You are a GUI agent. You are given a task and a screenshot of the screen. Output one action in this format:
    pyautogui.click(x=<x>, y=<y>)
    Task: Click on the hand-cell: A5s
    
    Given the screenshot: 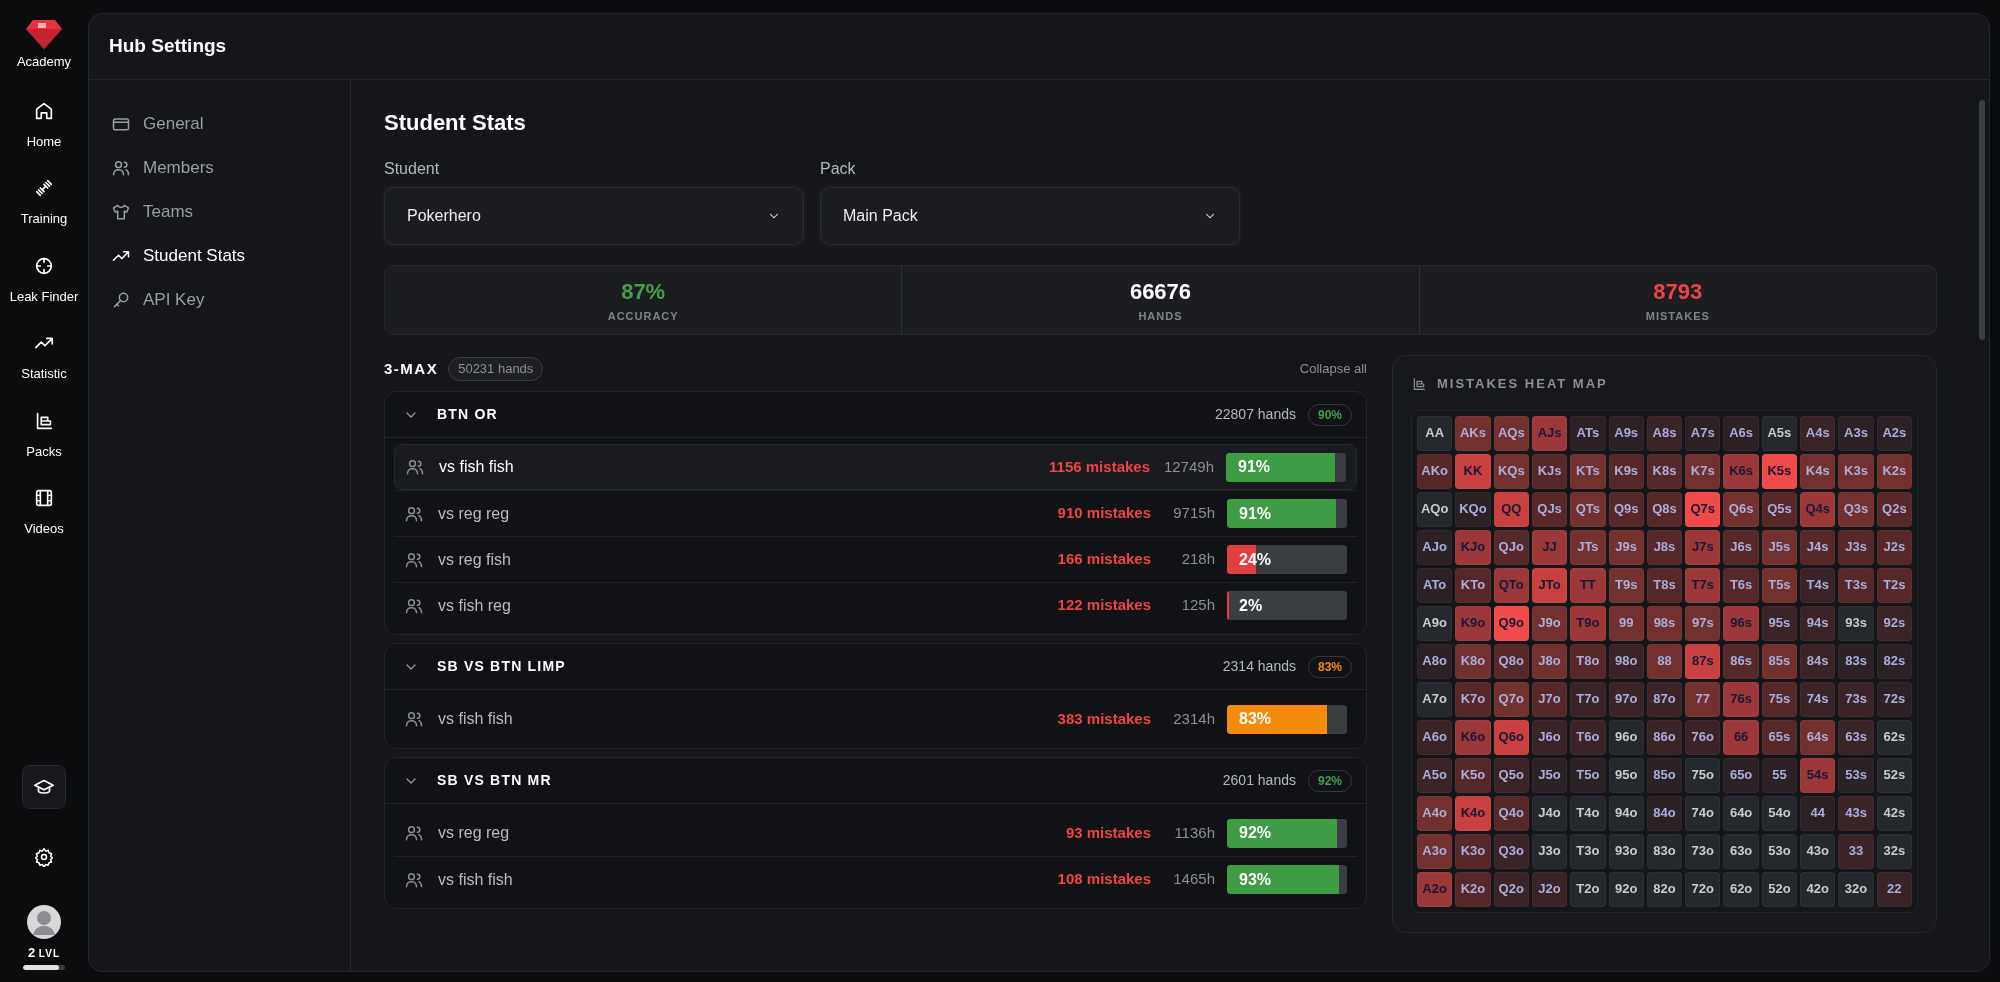 What is the action you would take?
    pyautogui.click(x=1779, y=433)
    